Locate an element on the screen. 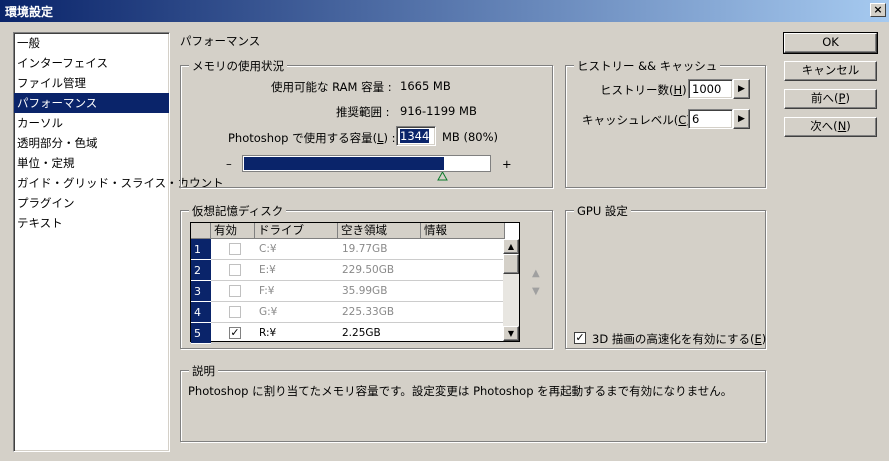 The width and height of the screenshot is (889, 461). scratch-disk-row: 5 ✓ R:¥ 2.25GB is located at coordinates (348, 333).